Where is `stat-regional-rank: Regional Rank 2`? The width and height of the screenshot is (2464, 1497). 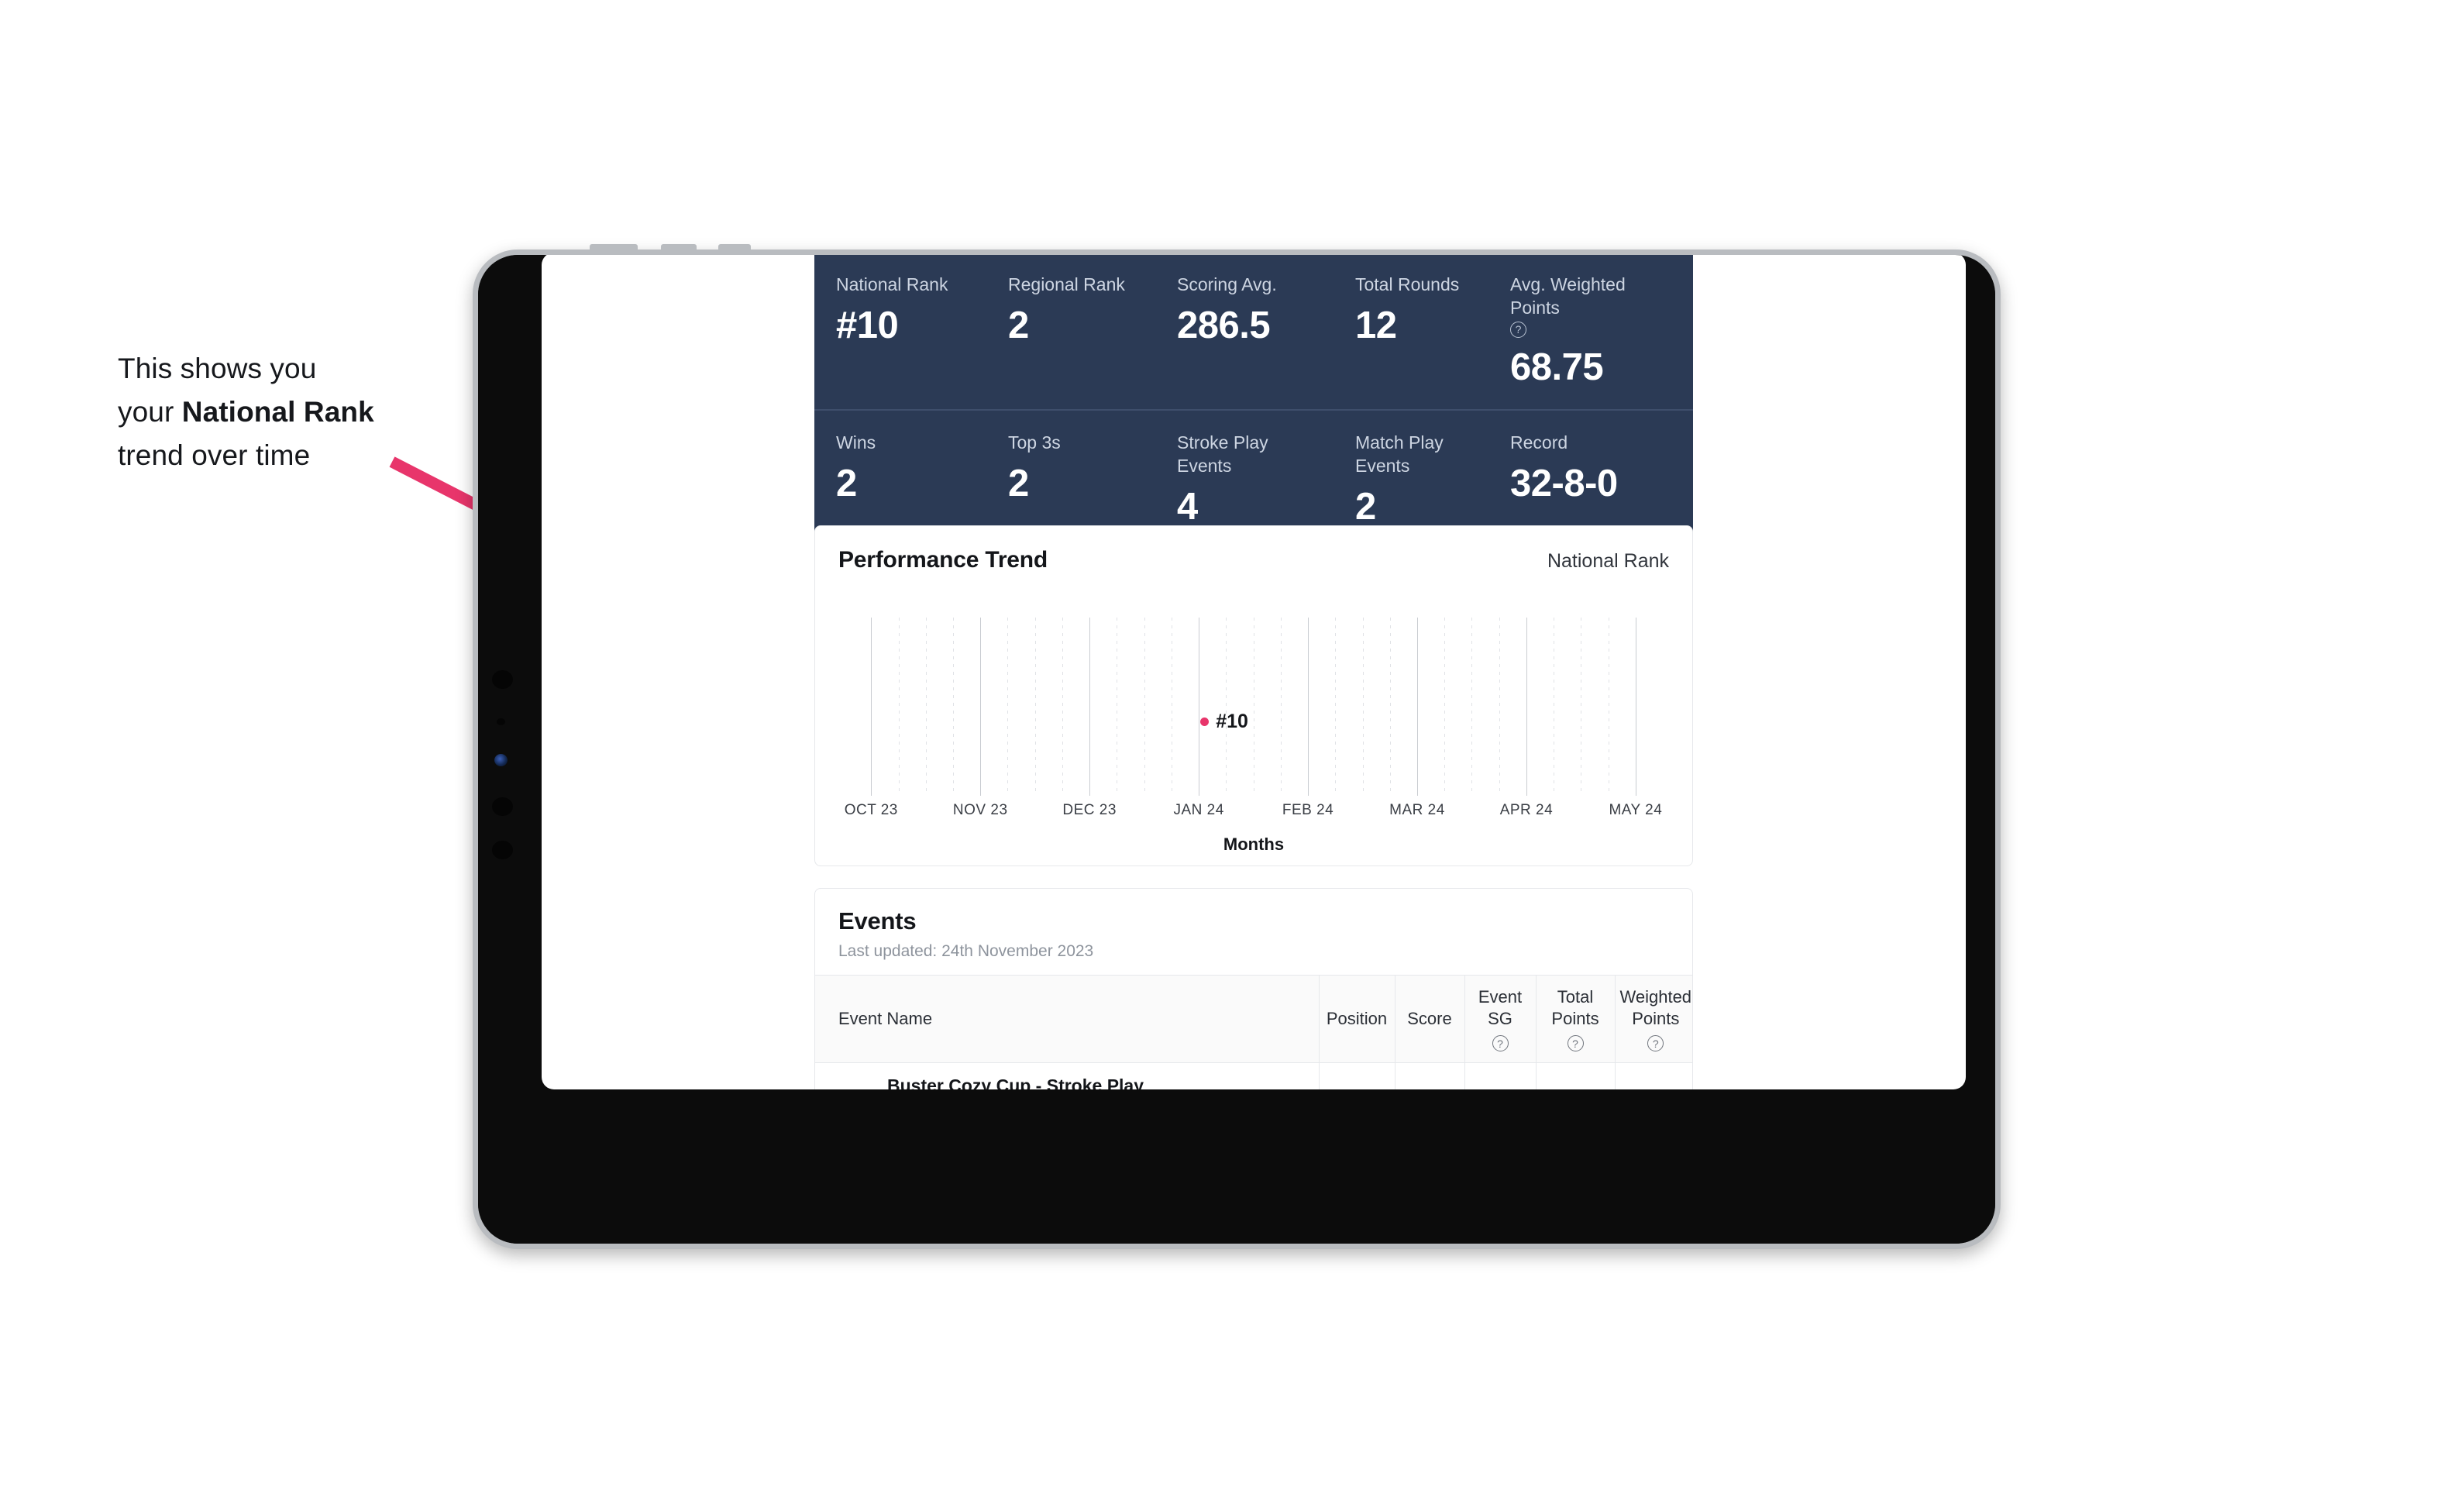
stat-regional-rank: Regional Rank 2 is located at coordinates (1070, 331).